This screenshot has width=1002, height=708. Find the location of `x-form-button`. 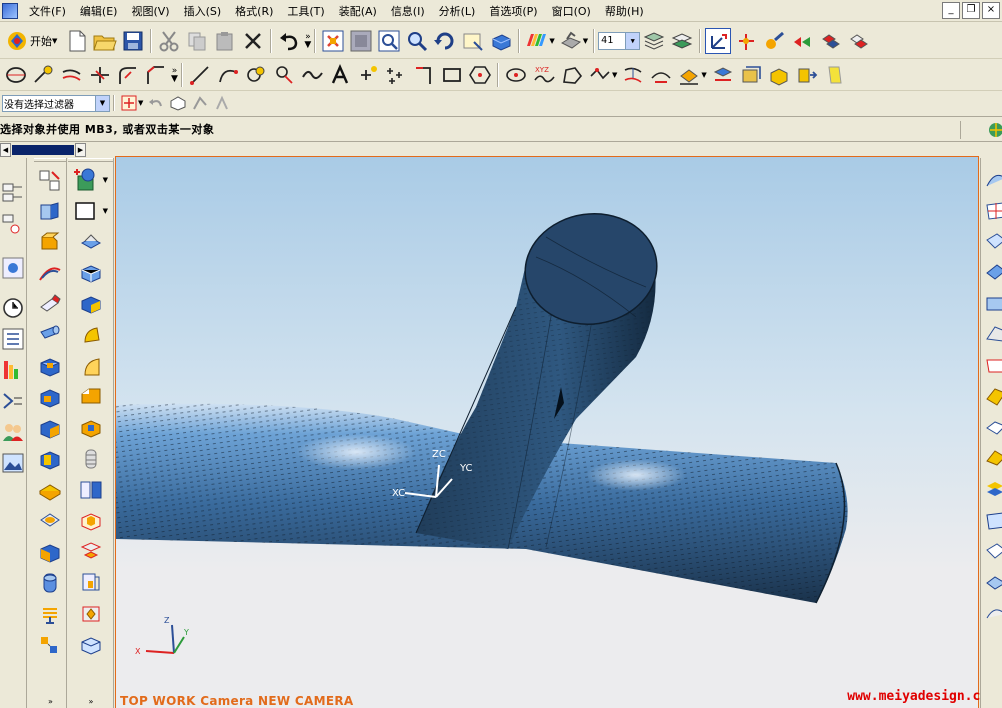

x-form-button is located at coordinates (992, 613).